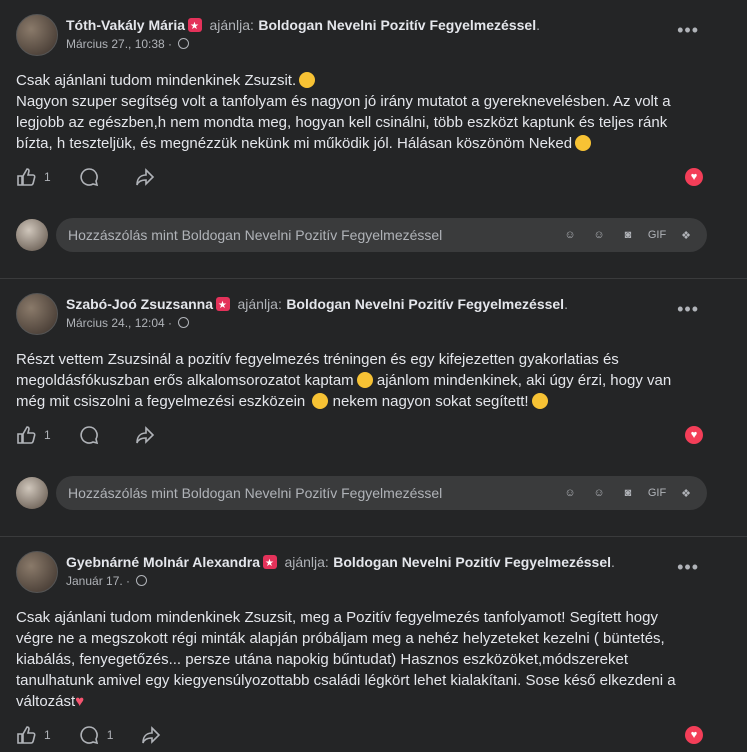 This screenshot has height=752, width=747. What do you see at coordinates (80, 701) in the screenshot?
I see `heart-emoji-icon: ♥` at bounding box center [80, 701].